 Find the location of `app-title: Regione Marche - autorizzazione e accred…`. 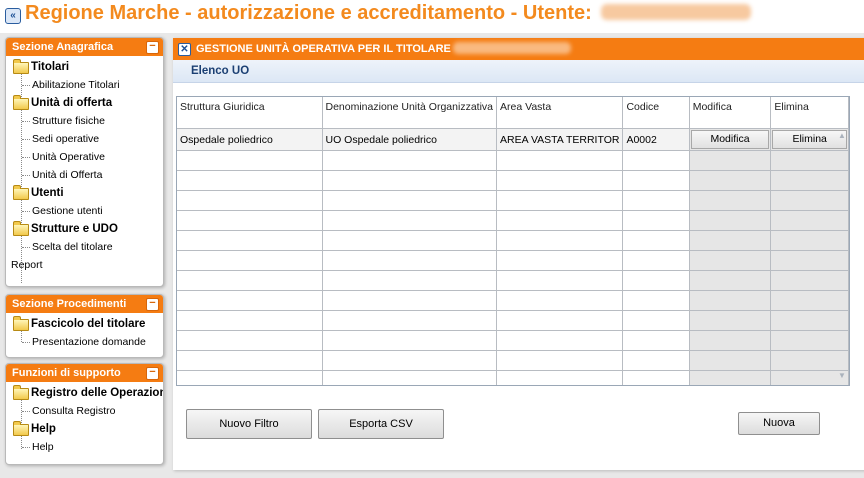

app-title: Regione Marche - autorizzazione e accred… is located at coordinates (388, 13).